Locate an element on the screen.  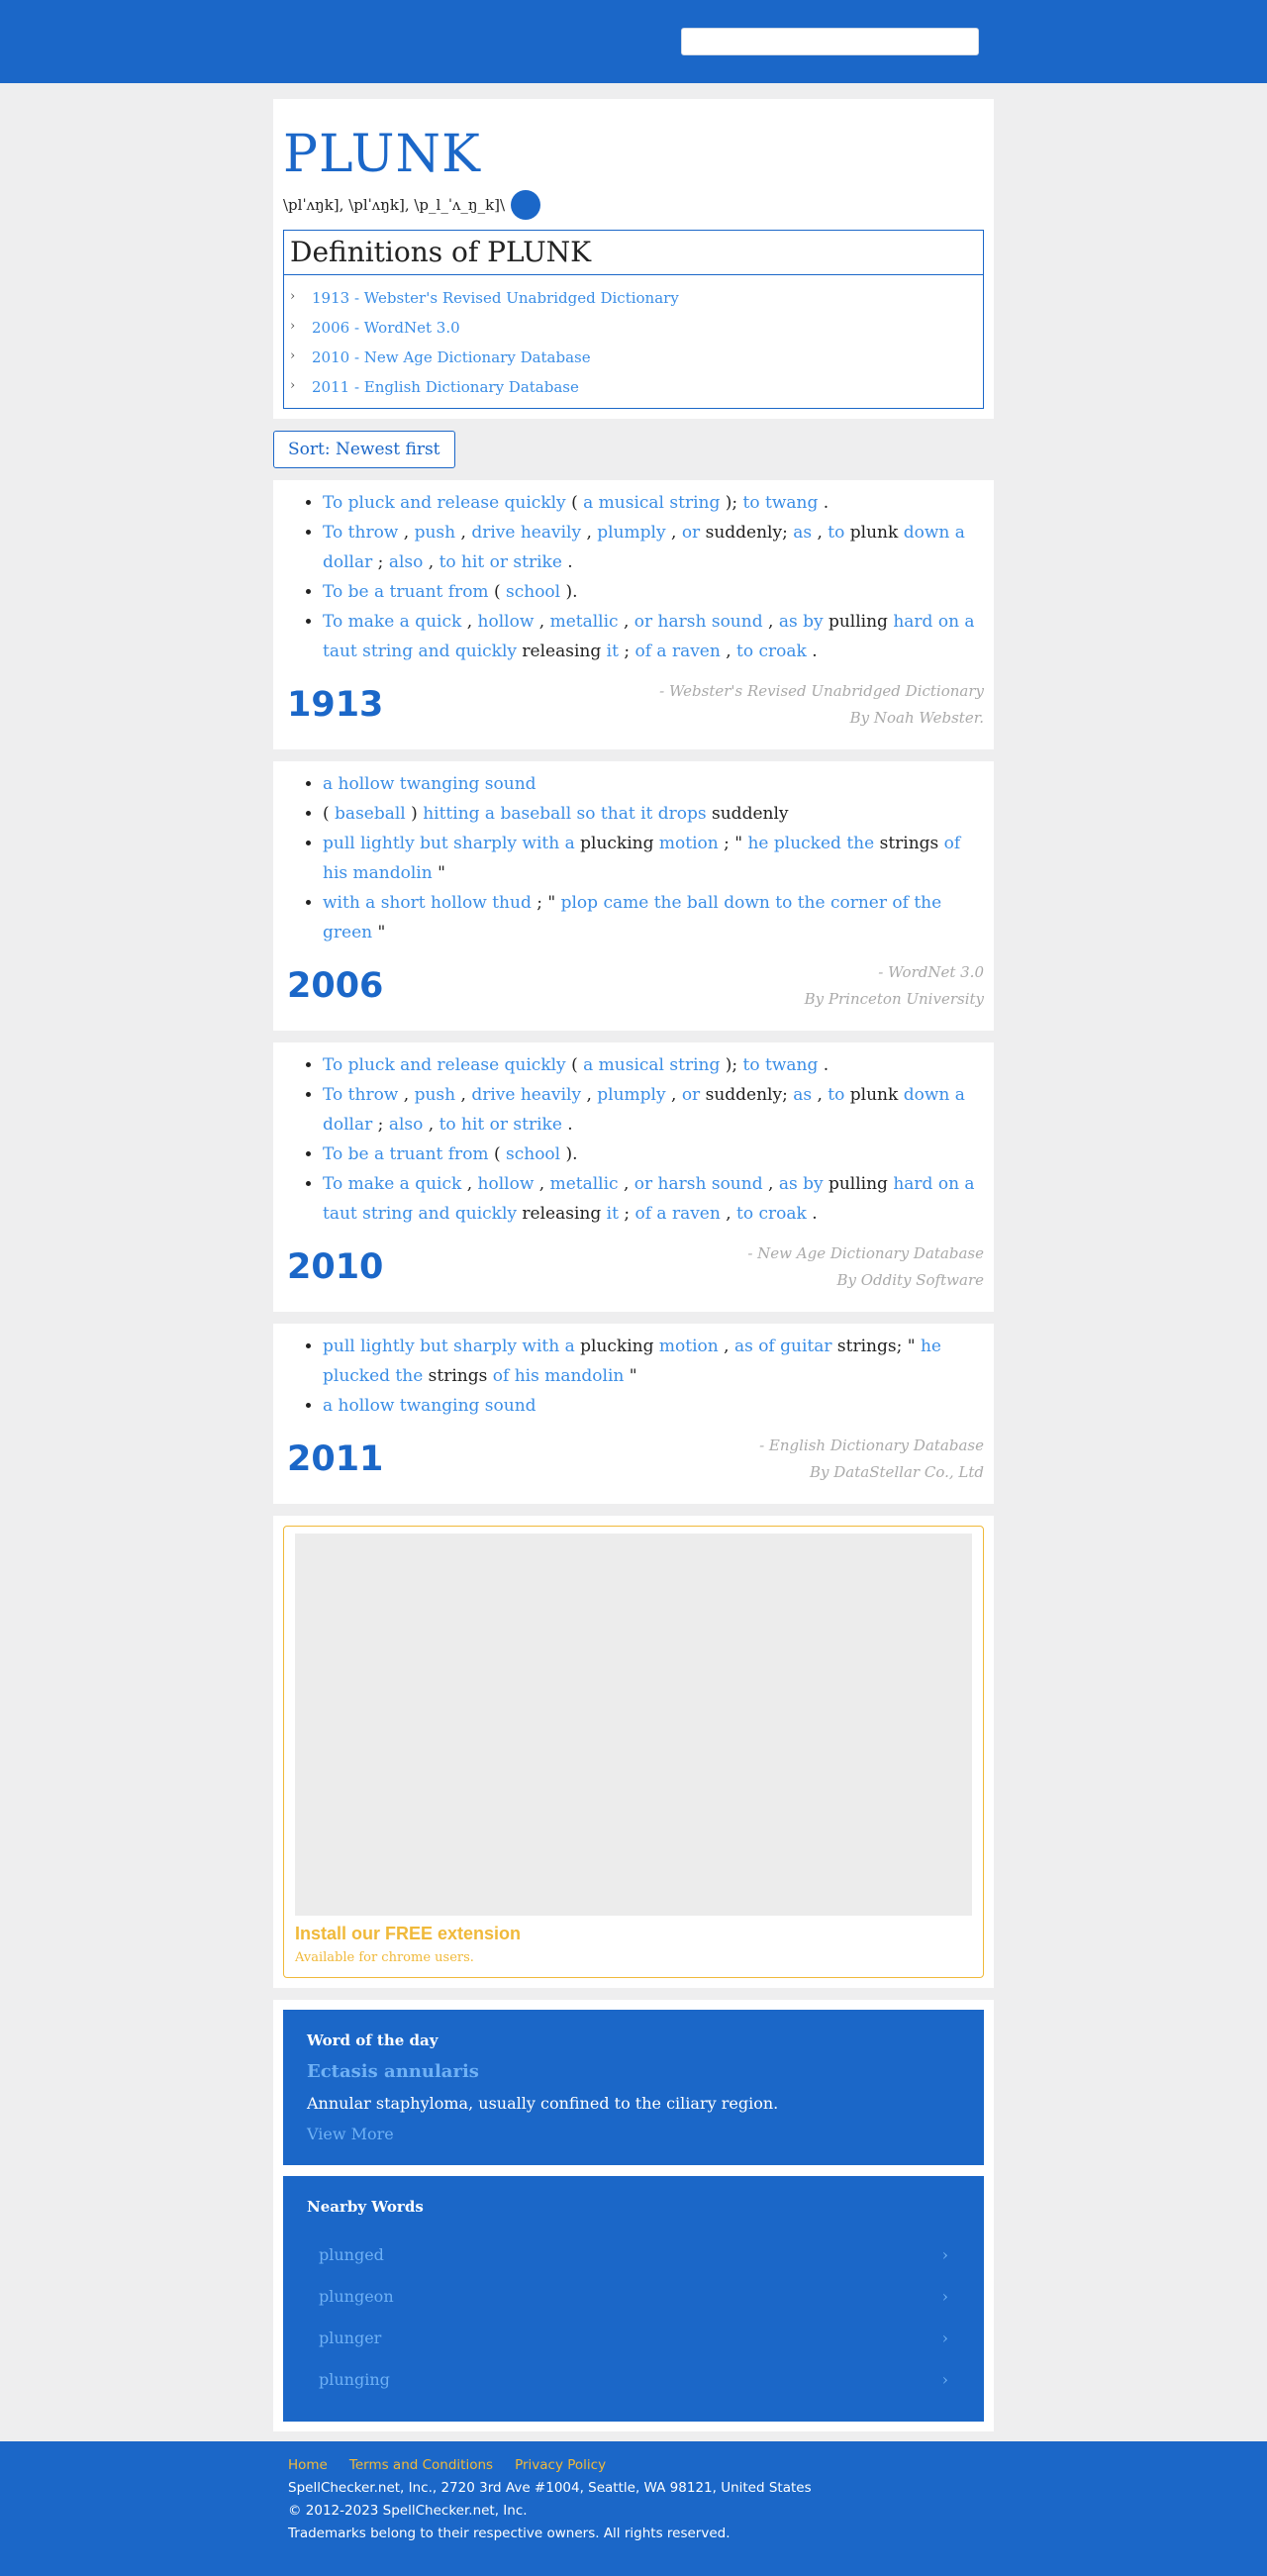
definition-text: ; is located at coordinates (380, 1125).